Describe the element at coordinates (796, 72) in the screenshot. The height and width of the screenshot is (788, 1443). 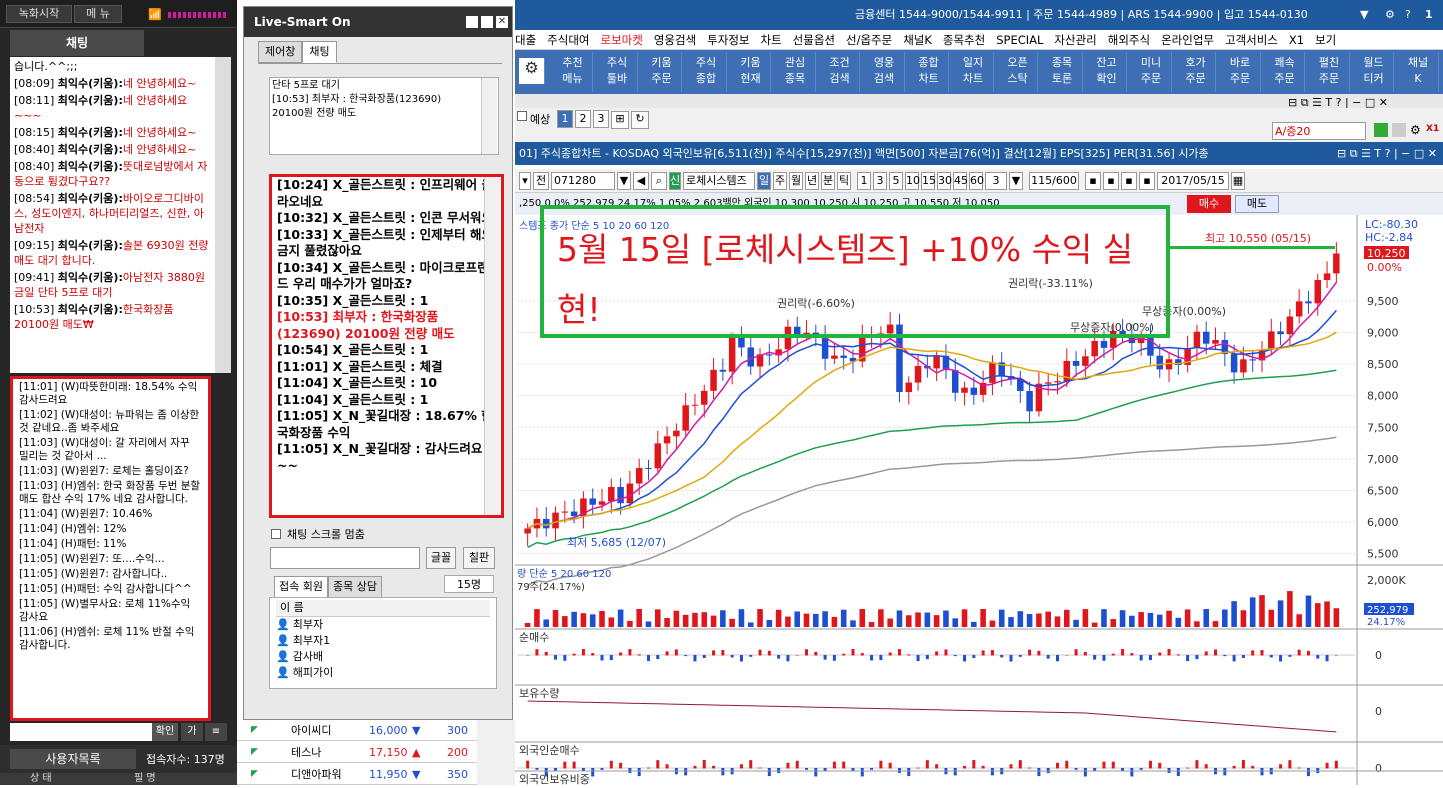
I see `toolbar-button: 관심 종목` at that location.